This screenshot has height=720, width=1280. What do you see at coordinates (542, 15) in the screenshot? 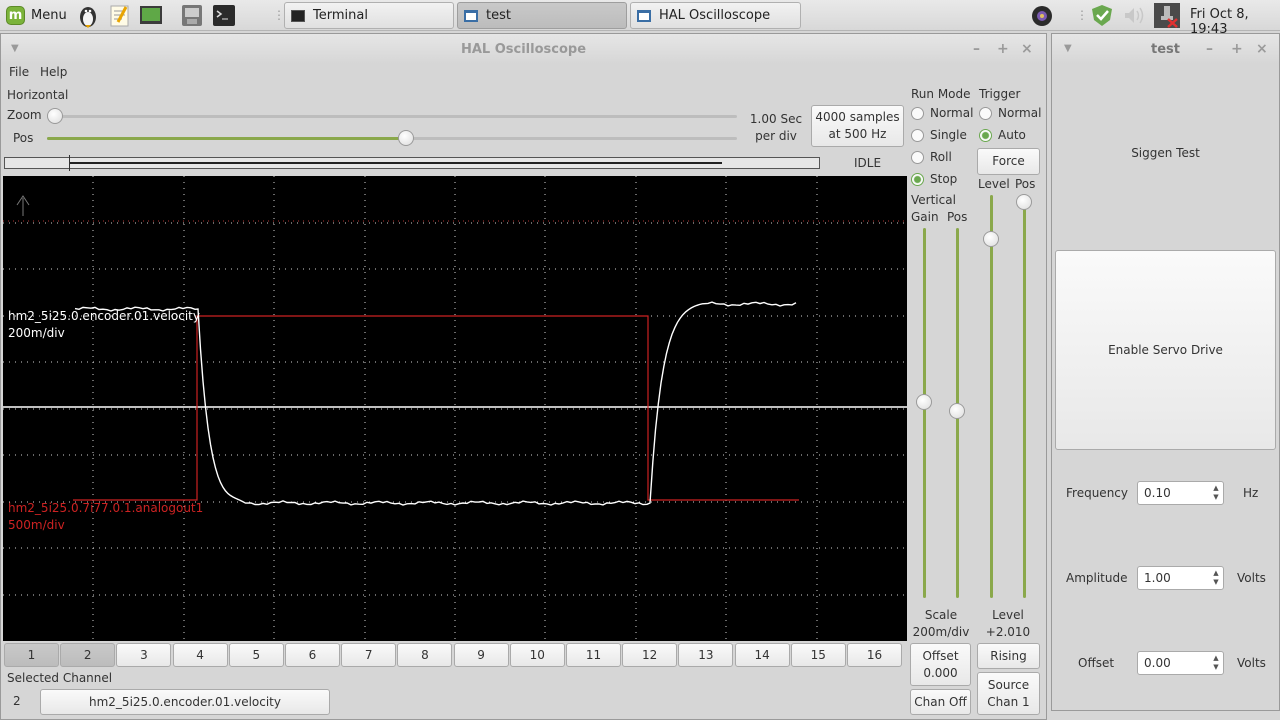
I see `task-test: test` at bounding box center [542, 15].